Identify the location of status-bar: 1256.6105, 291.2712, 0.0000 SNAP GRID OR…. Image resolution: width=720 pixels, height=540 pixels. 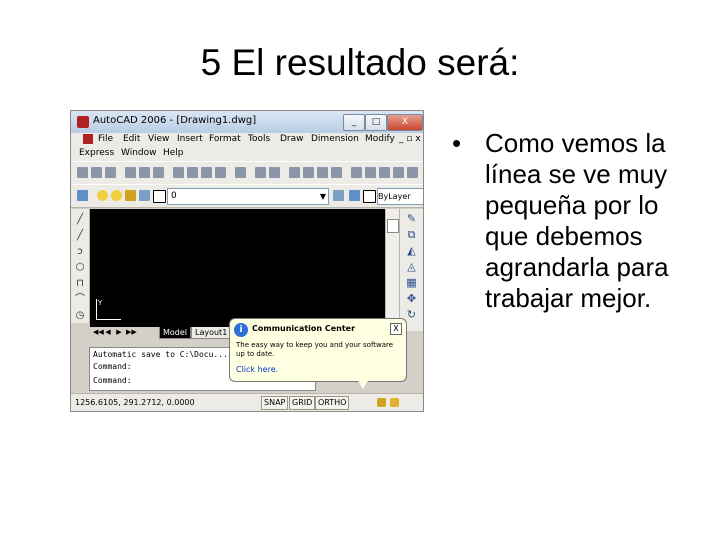
(247, 402).